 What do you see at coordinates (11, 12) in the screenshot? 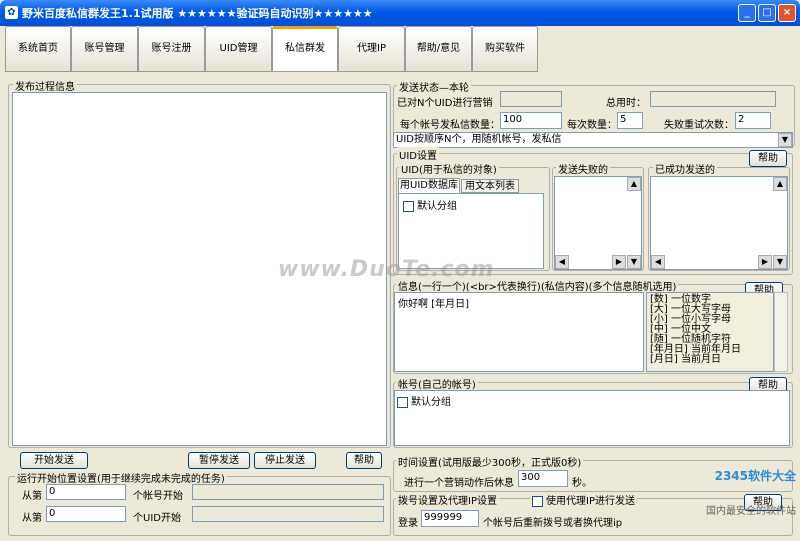
I see `app-icon: ✿` at bounding box center [11, 12].